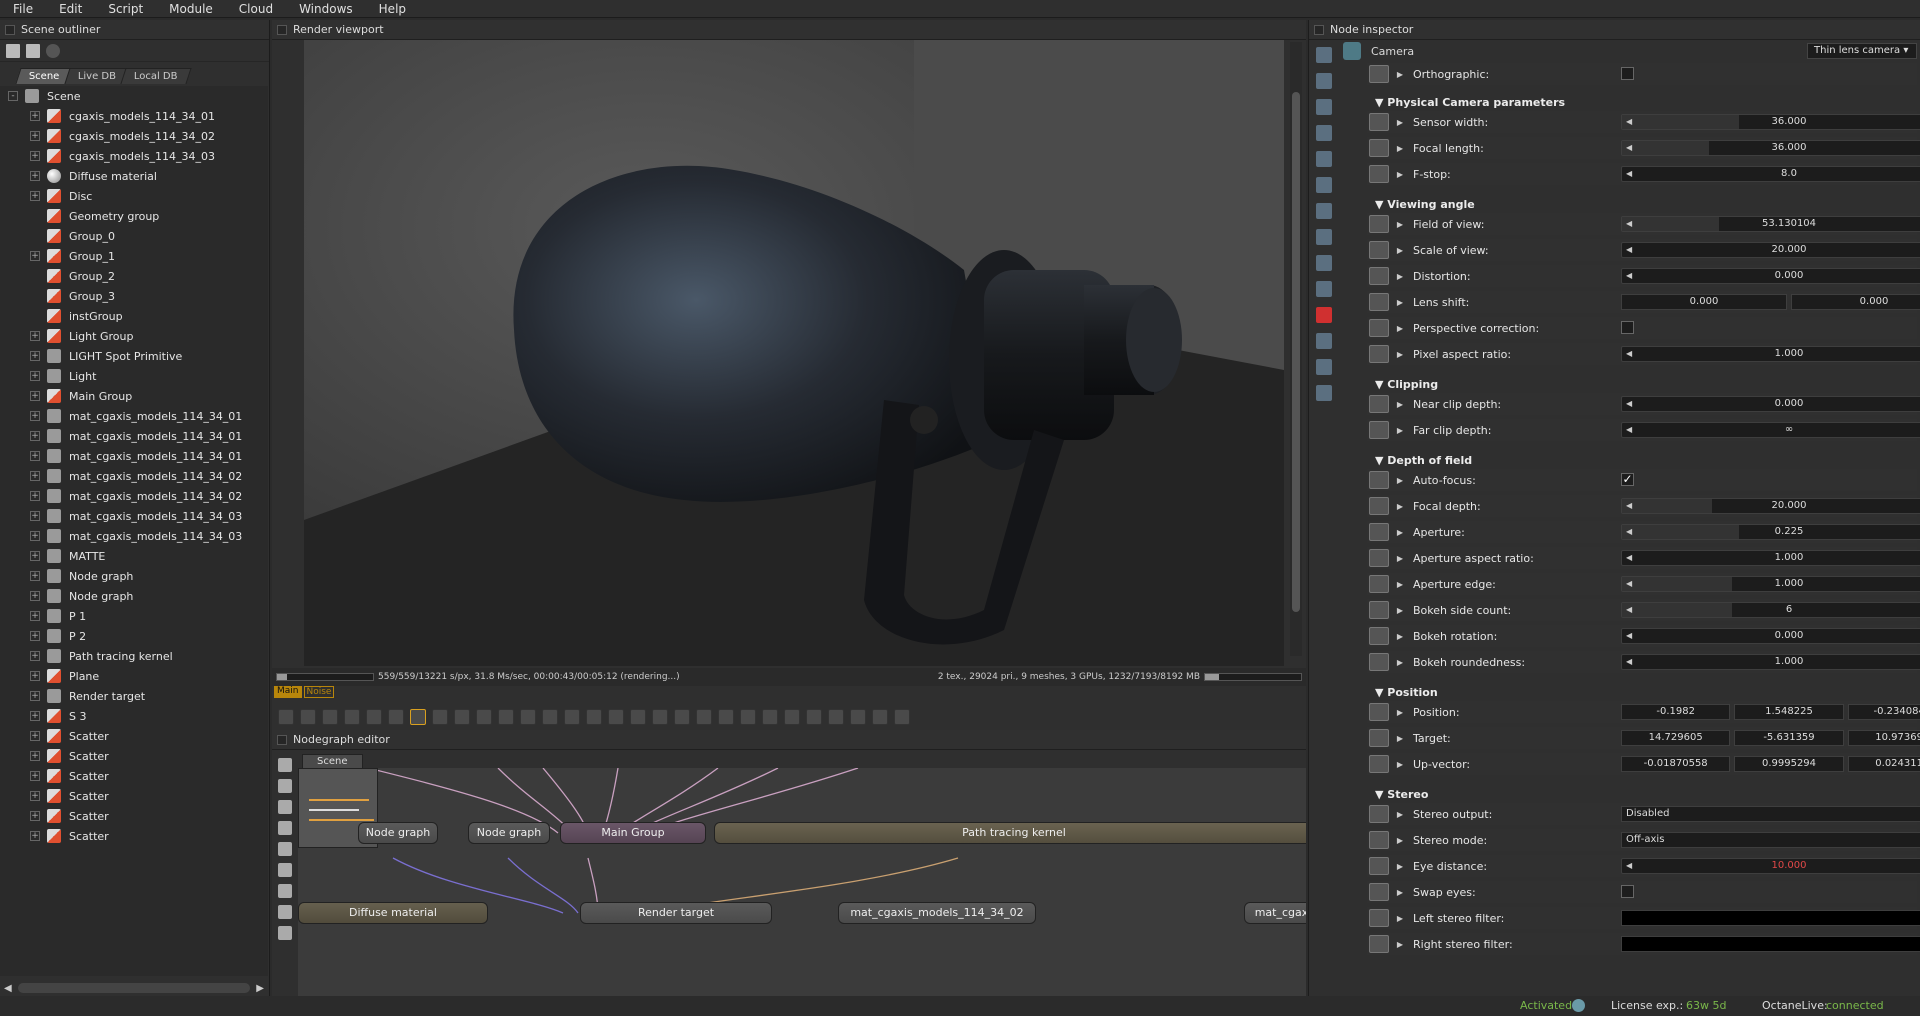  What do you see at coordinates (285, 786) in the screenshot?
I see `arrange-icon` at bounding box center [285, 786].